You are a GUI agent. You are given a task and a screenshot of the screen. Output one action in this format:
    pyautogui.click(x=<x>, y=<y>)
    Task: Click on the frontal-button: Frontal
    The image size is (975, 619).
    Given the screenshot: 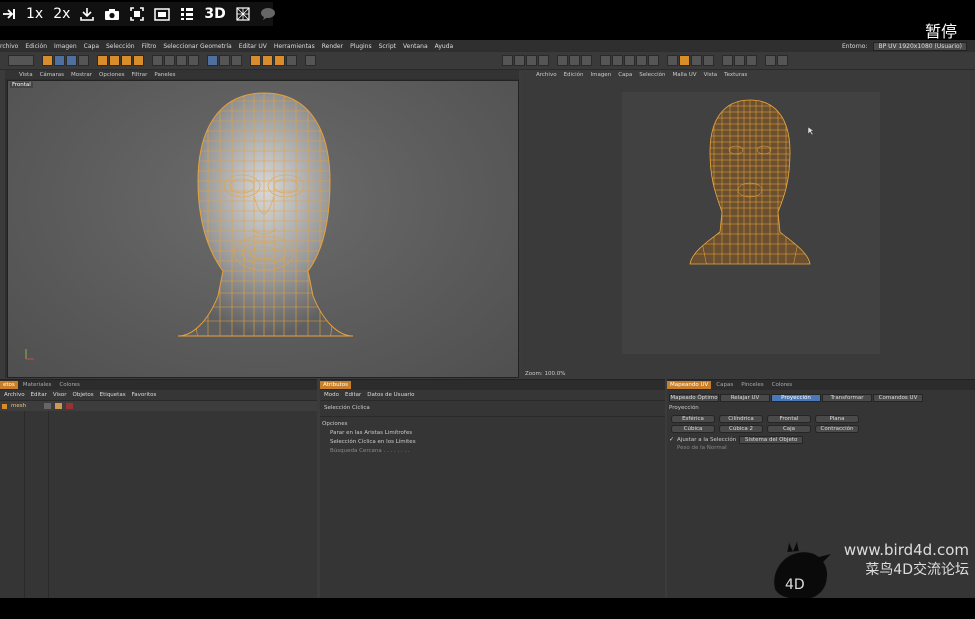 What is the action you would take?
    pyautogui.click(x=789, y=419)
    